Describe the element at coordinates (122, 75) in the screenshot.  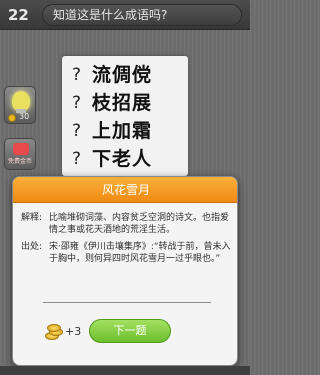
I see `puzzle-words: 流倜傥` at that location.